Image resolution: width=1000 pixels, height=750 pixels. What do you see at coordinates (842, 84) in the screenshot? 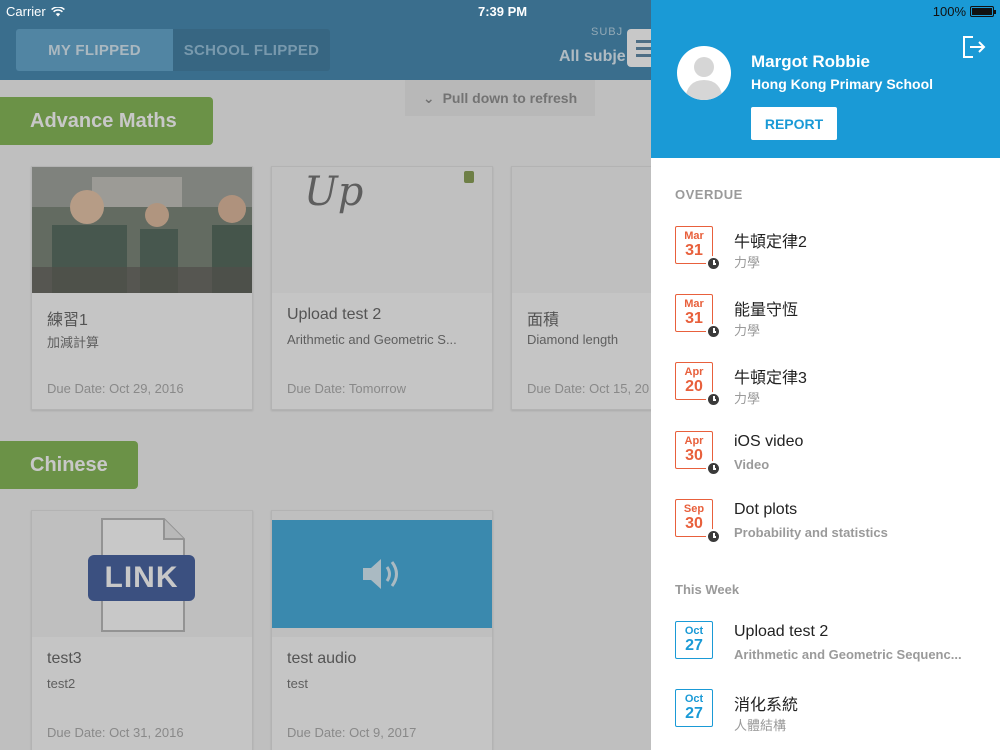
I see `user-school: Hong Kong Primary School` at bounding box center [842, 84].